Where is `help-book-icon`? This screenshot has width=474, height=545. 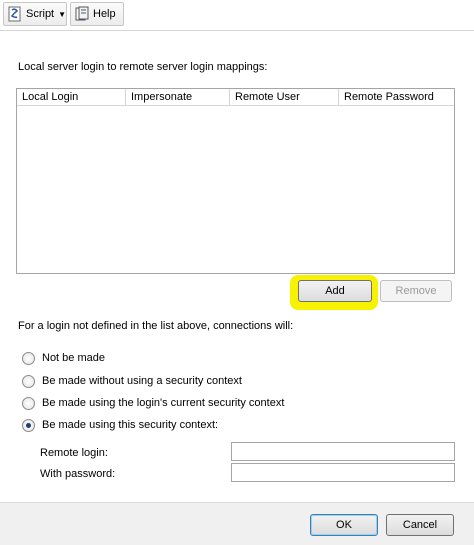
help-book-icon is located at coordinates (82, 14).